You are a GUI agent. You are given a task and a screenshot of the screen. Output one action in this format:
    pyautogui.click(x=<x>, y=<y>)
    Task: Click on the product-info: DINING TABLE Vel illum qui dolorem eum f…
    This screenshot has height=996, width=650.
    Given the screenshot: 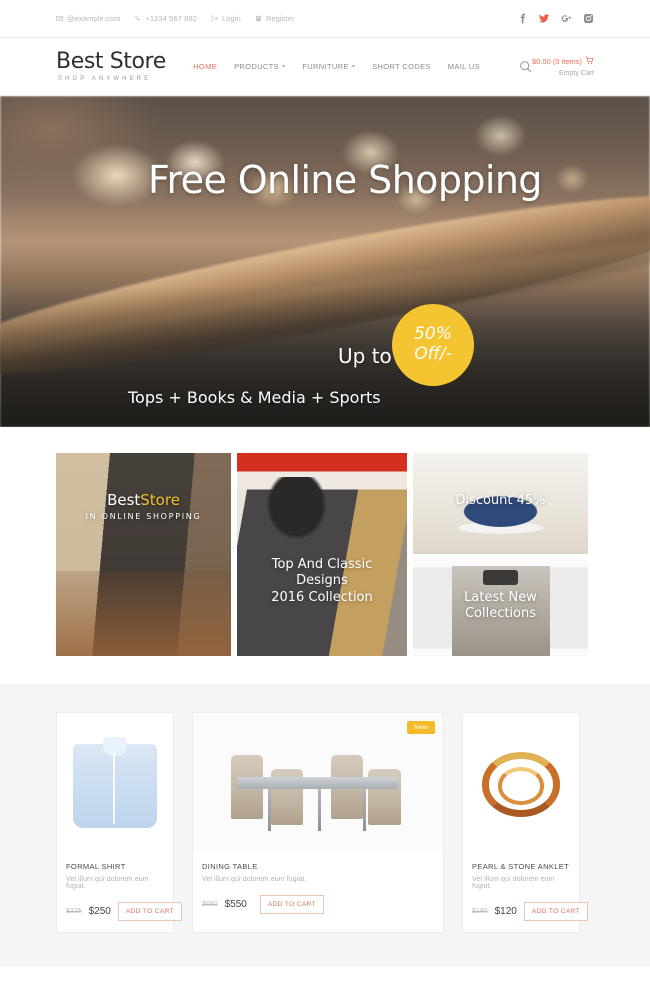 What is the action you would take?
    pyautogui.click(x=318, y=889)
    